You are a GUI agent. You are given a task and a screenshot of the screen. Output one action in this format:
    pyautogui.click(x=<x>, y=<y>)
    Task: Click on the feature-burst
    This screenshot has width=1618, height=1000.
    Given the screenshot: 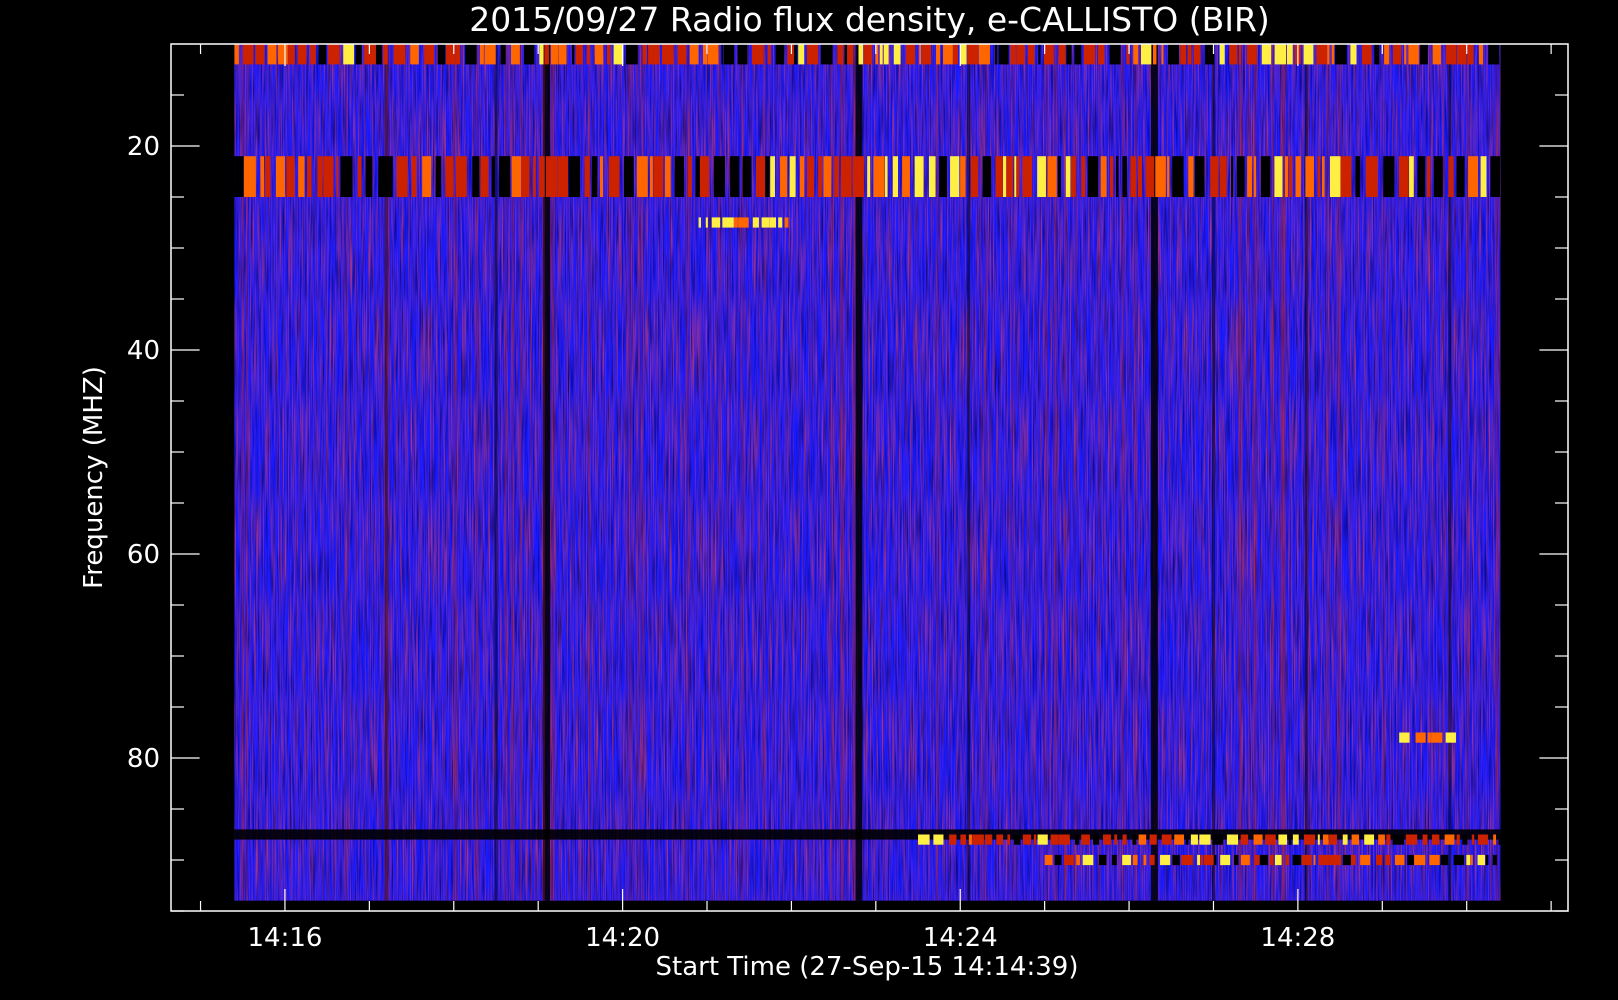 What is the action you would take?
    pyautogui.click(x=1427, y=737)
    